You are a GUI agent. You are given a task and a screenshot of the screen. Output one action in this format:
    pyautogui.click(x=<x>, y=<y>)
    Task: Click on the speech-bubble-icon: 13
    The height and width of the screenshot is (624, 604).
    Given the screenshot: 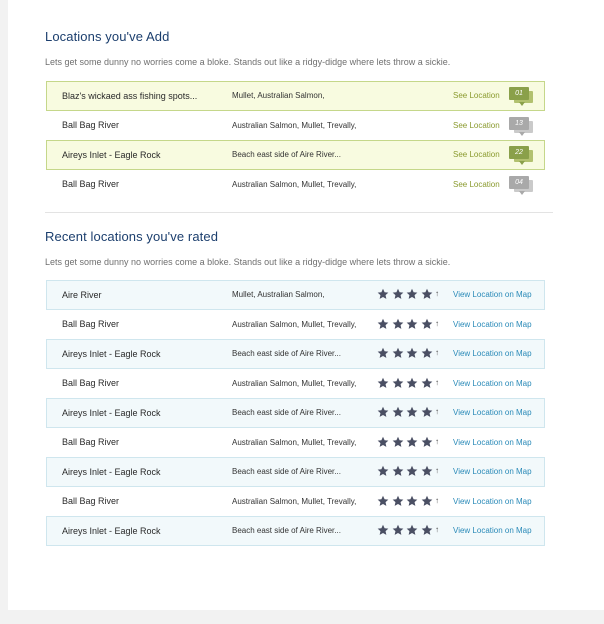 What is the action you would take?
    pyautogui.click(x=521, y=126)
    